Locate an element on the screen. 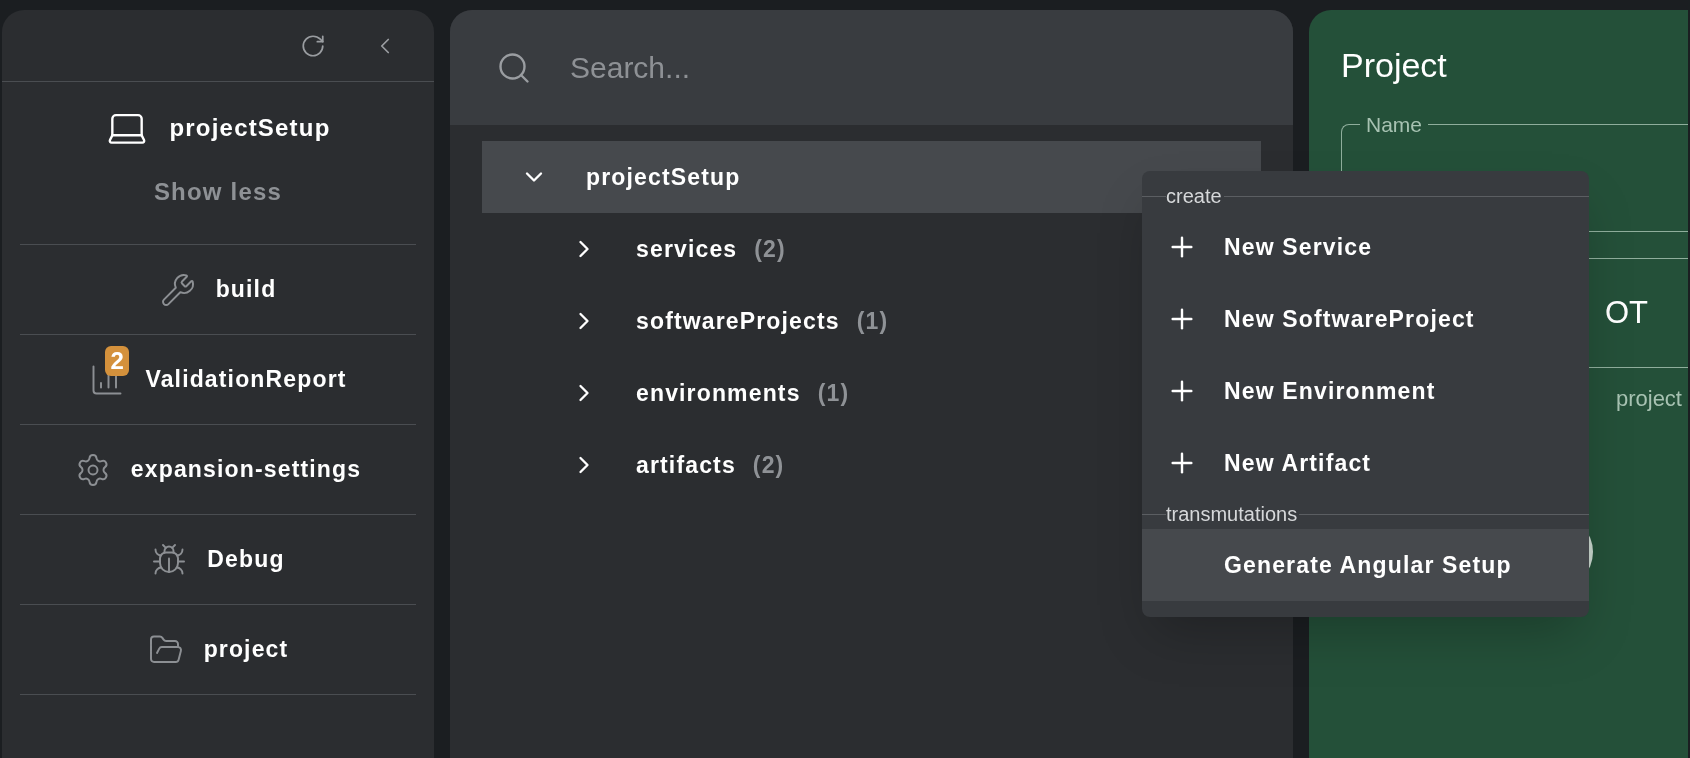 The image size is (1690, 758). menu-item: New SoftwareProject is located at coordinates (1365, 319).